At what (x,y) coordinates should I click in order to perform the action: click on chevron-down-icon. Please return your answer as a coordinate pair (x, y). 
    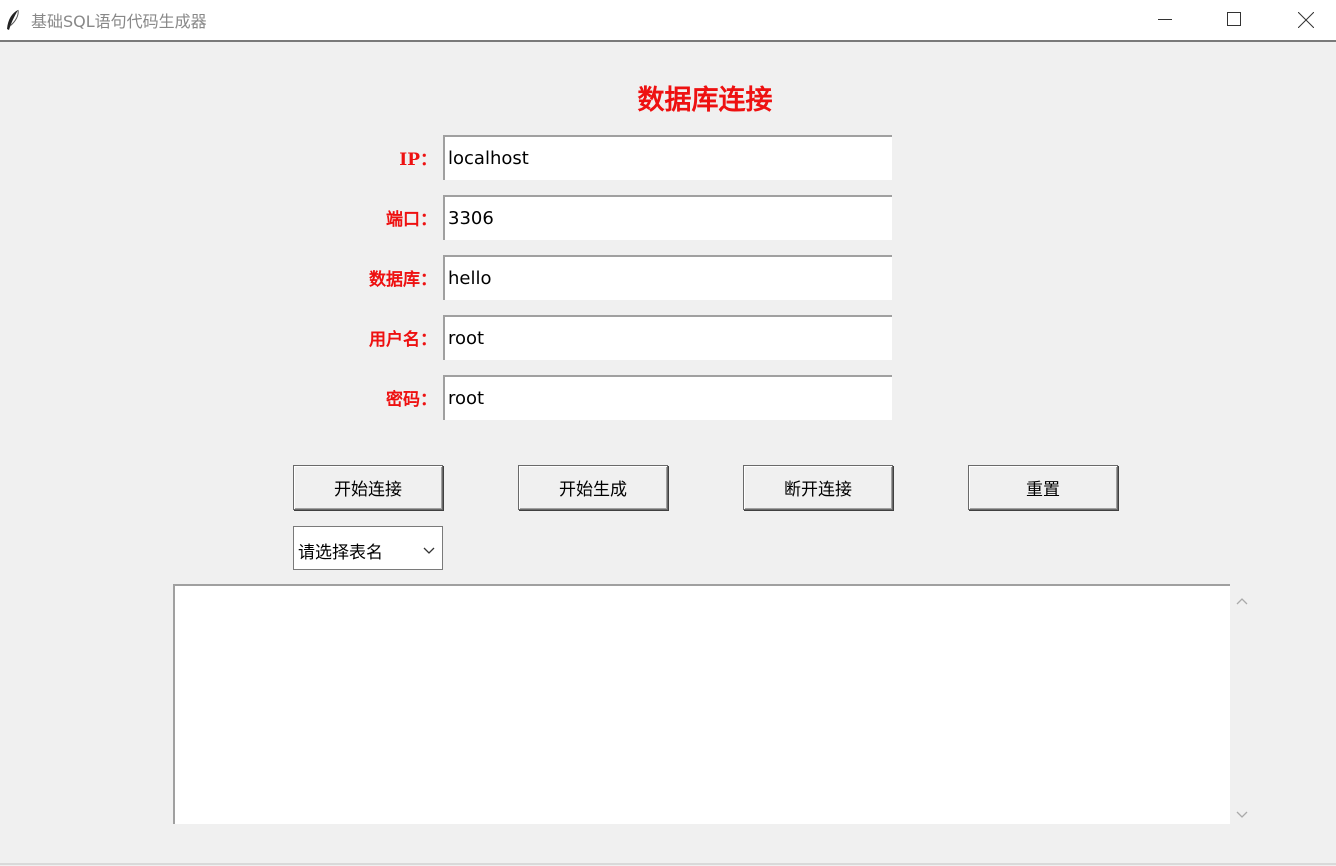
    Looking at the image, I should click on (429, 548).